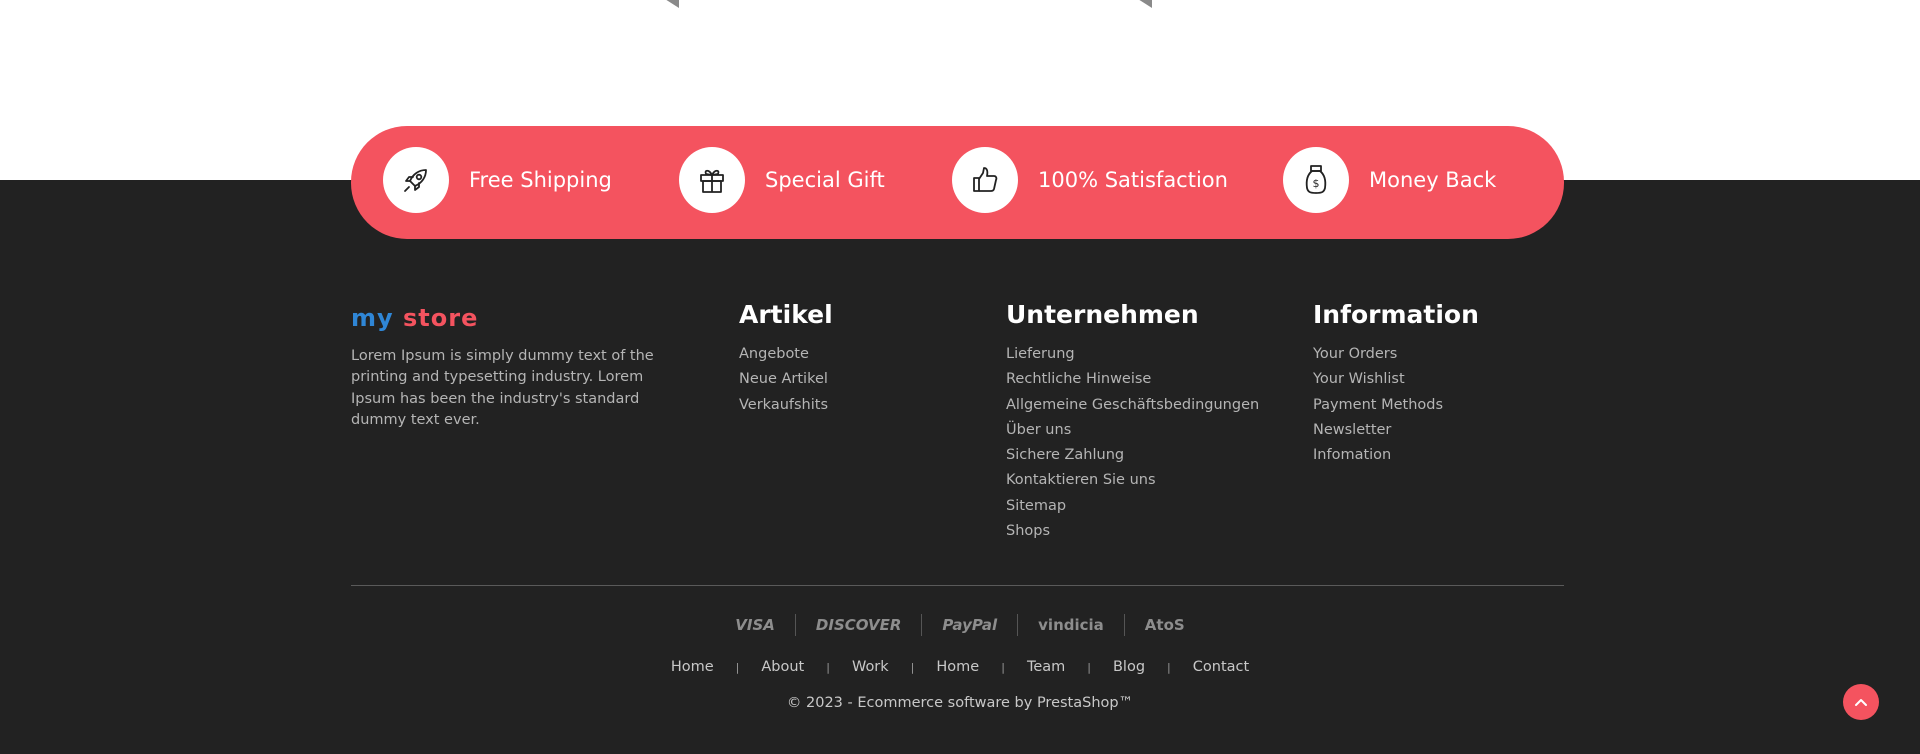  Describe the element at coordinates (1132, 506) in the screenshot. I see `footer-link-sitemap: Sitemap` at that location.